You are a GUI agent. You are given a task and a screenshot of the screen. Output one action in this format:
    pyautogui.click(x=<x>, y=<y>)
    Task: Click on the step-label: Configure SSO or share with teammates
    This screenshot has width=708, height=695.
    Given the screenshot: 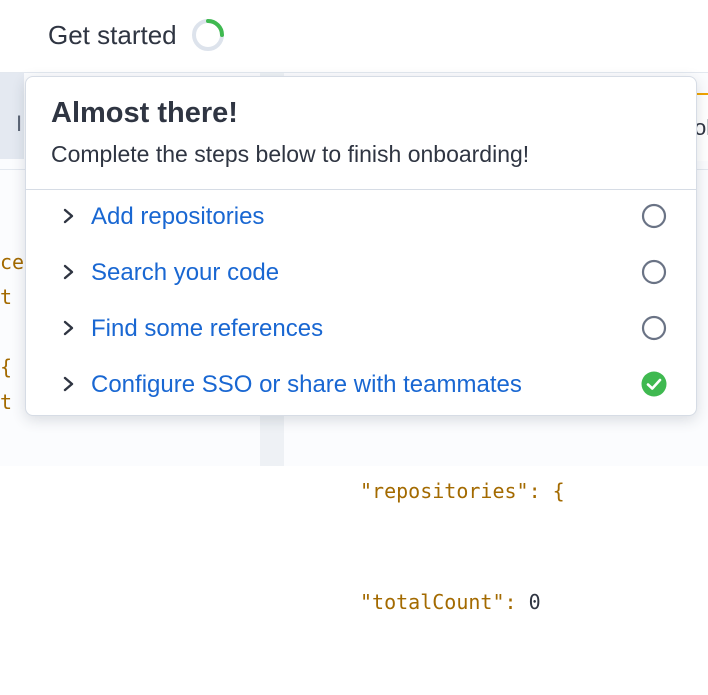 What is the action you would take?
    pyautogui.click(x=306, y=385)
    